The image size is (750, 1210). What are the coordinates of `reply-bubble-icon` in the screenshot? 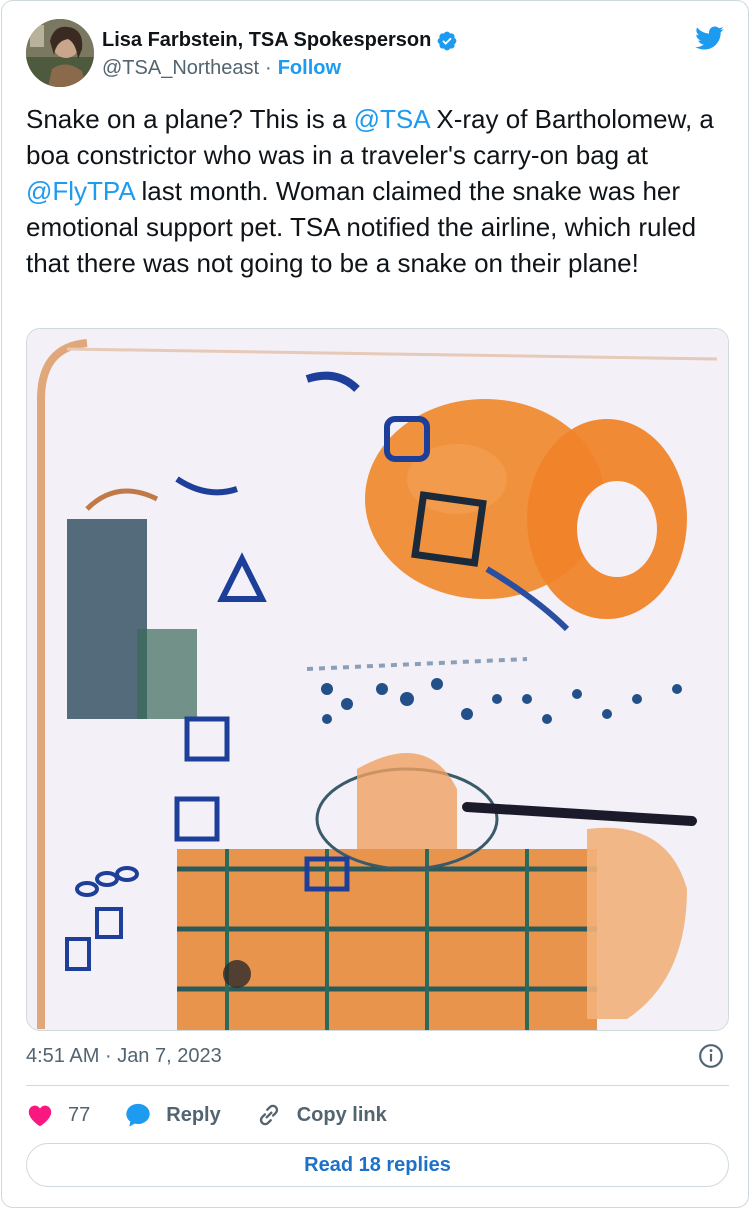 It's located at (138, 1115).